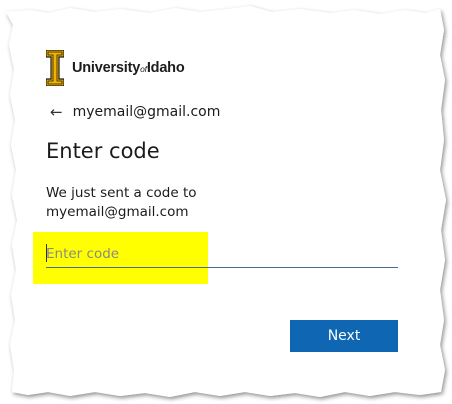  What do you see at coordinates (121, 193) in the screenshot?
I see `description-line-1: We just sent a code to` at bounding box center [121, 193].